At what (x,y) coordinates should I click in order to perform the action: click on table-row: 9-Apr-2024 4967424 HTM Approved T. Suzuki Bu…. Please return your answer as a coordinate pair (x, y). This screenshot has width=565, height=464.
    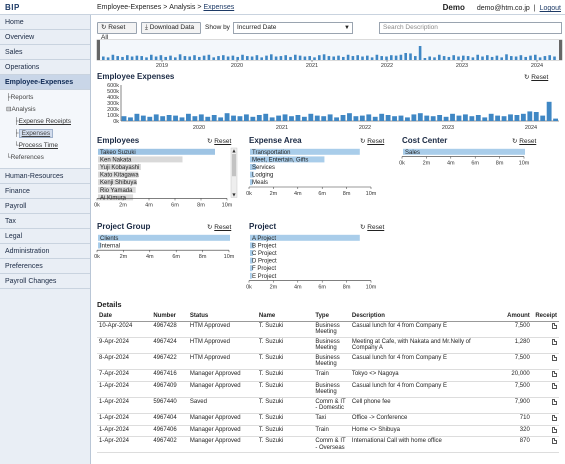
    Looking at the image, I should click on (328, 345).